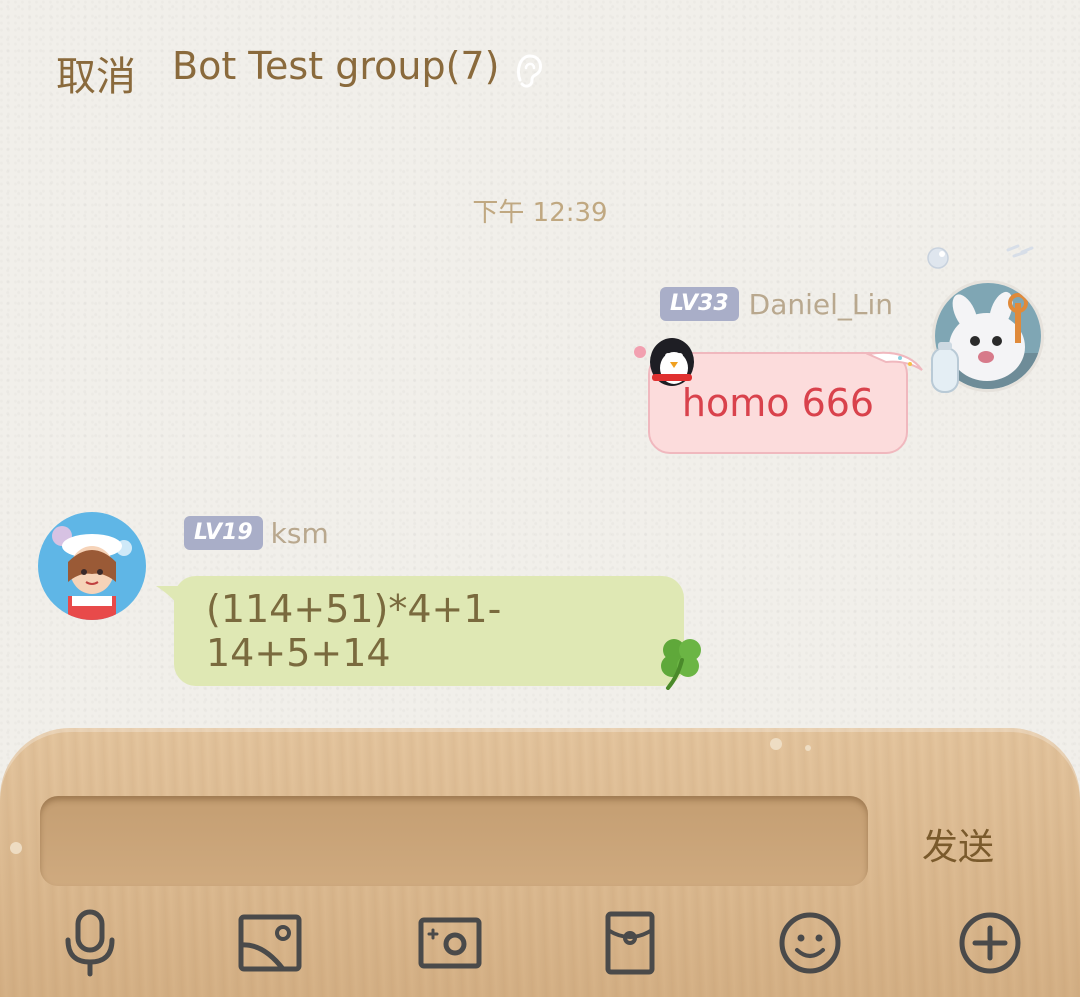 This screenshot has width=1080, height=997. I want to click on camera-icon, so click(450, 943).